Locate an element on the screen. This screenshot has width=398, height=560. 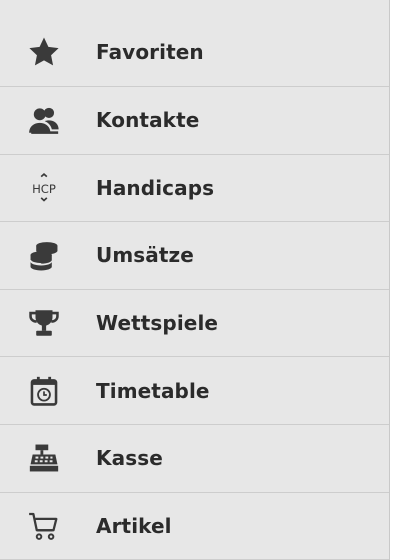
menu-item-label: Favoriten is located at coordinates (150, 52).